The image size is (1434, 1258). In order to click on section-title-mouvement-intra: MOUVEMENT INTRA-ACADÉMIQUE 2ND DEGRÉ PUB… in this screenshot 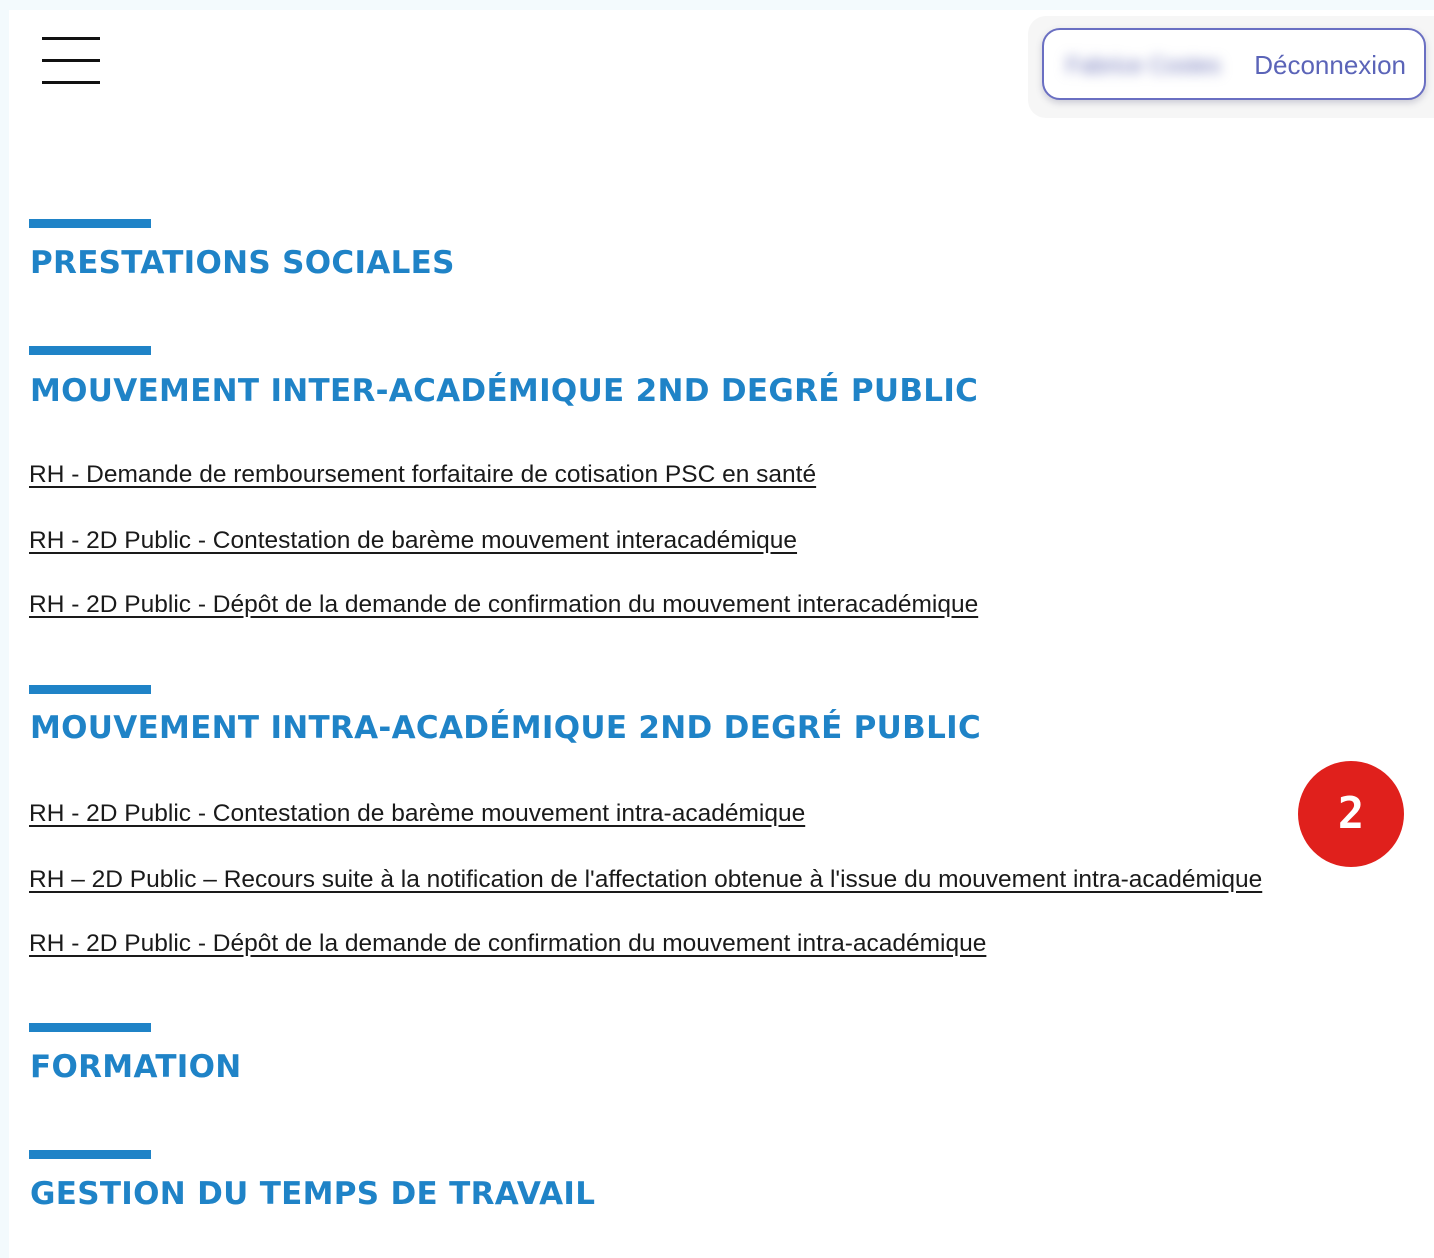, I will do `click(506, 728)`.